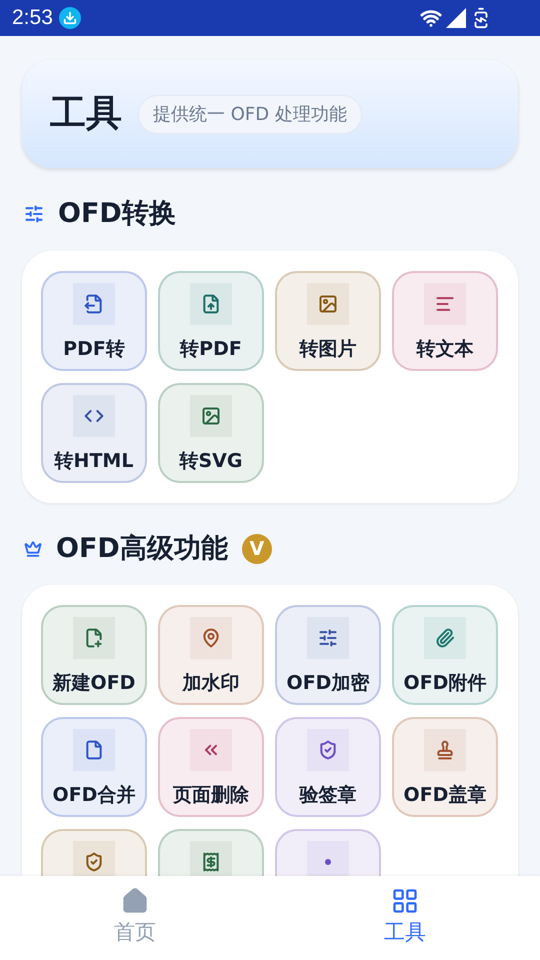  I want to click on tool-tile: OFD盖章, so click(445, 767).